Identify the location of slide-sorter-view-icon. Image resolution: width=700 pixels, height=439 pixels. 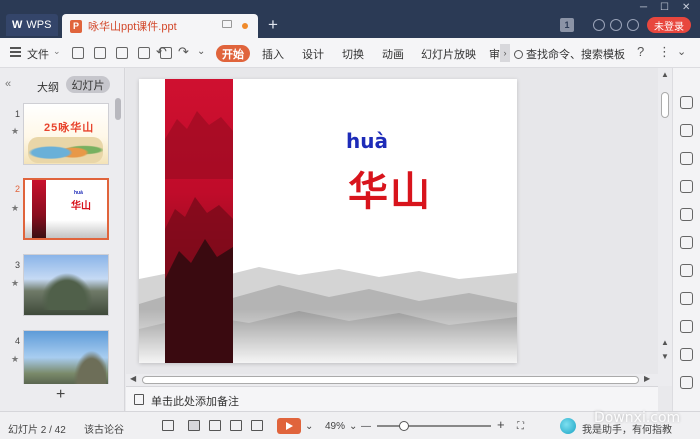
(215, 425).